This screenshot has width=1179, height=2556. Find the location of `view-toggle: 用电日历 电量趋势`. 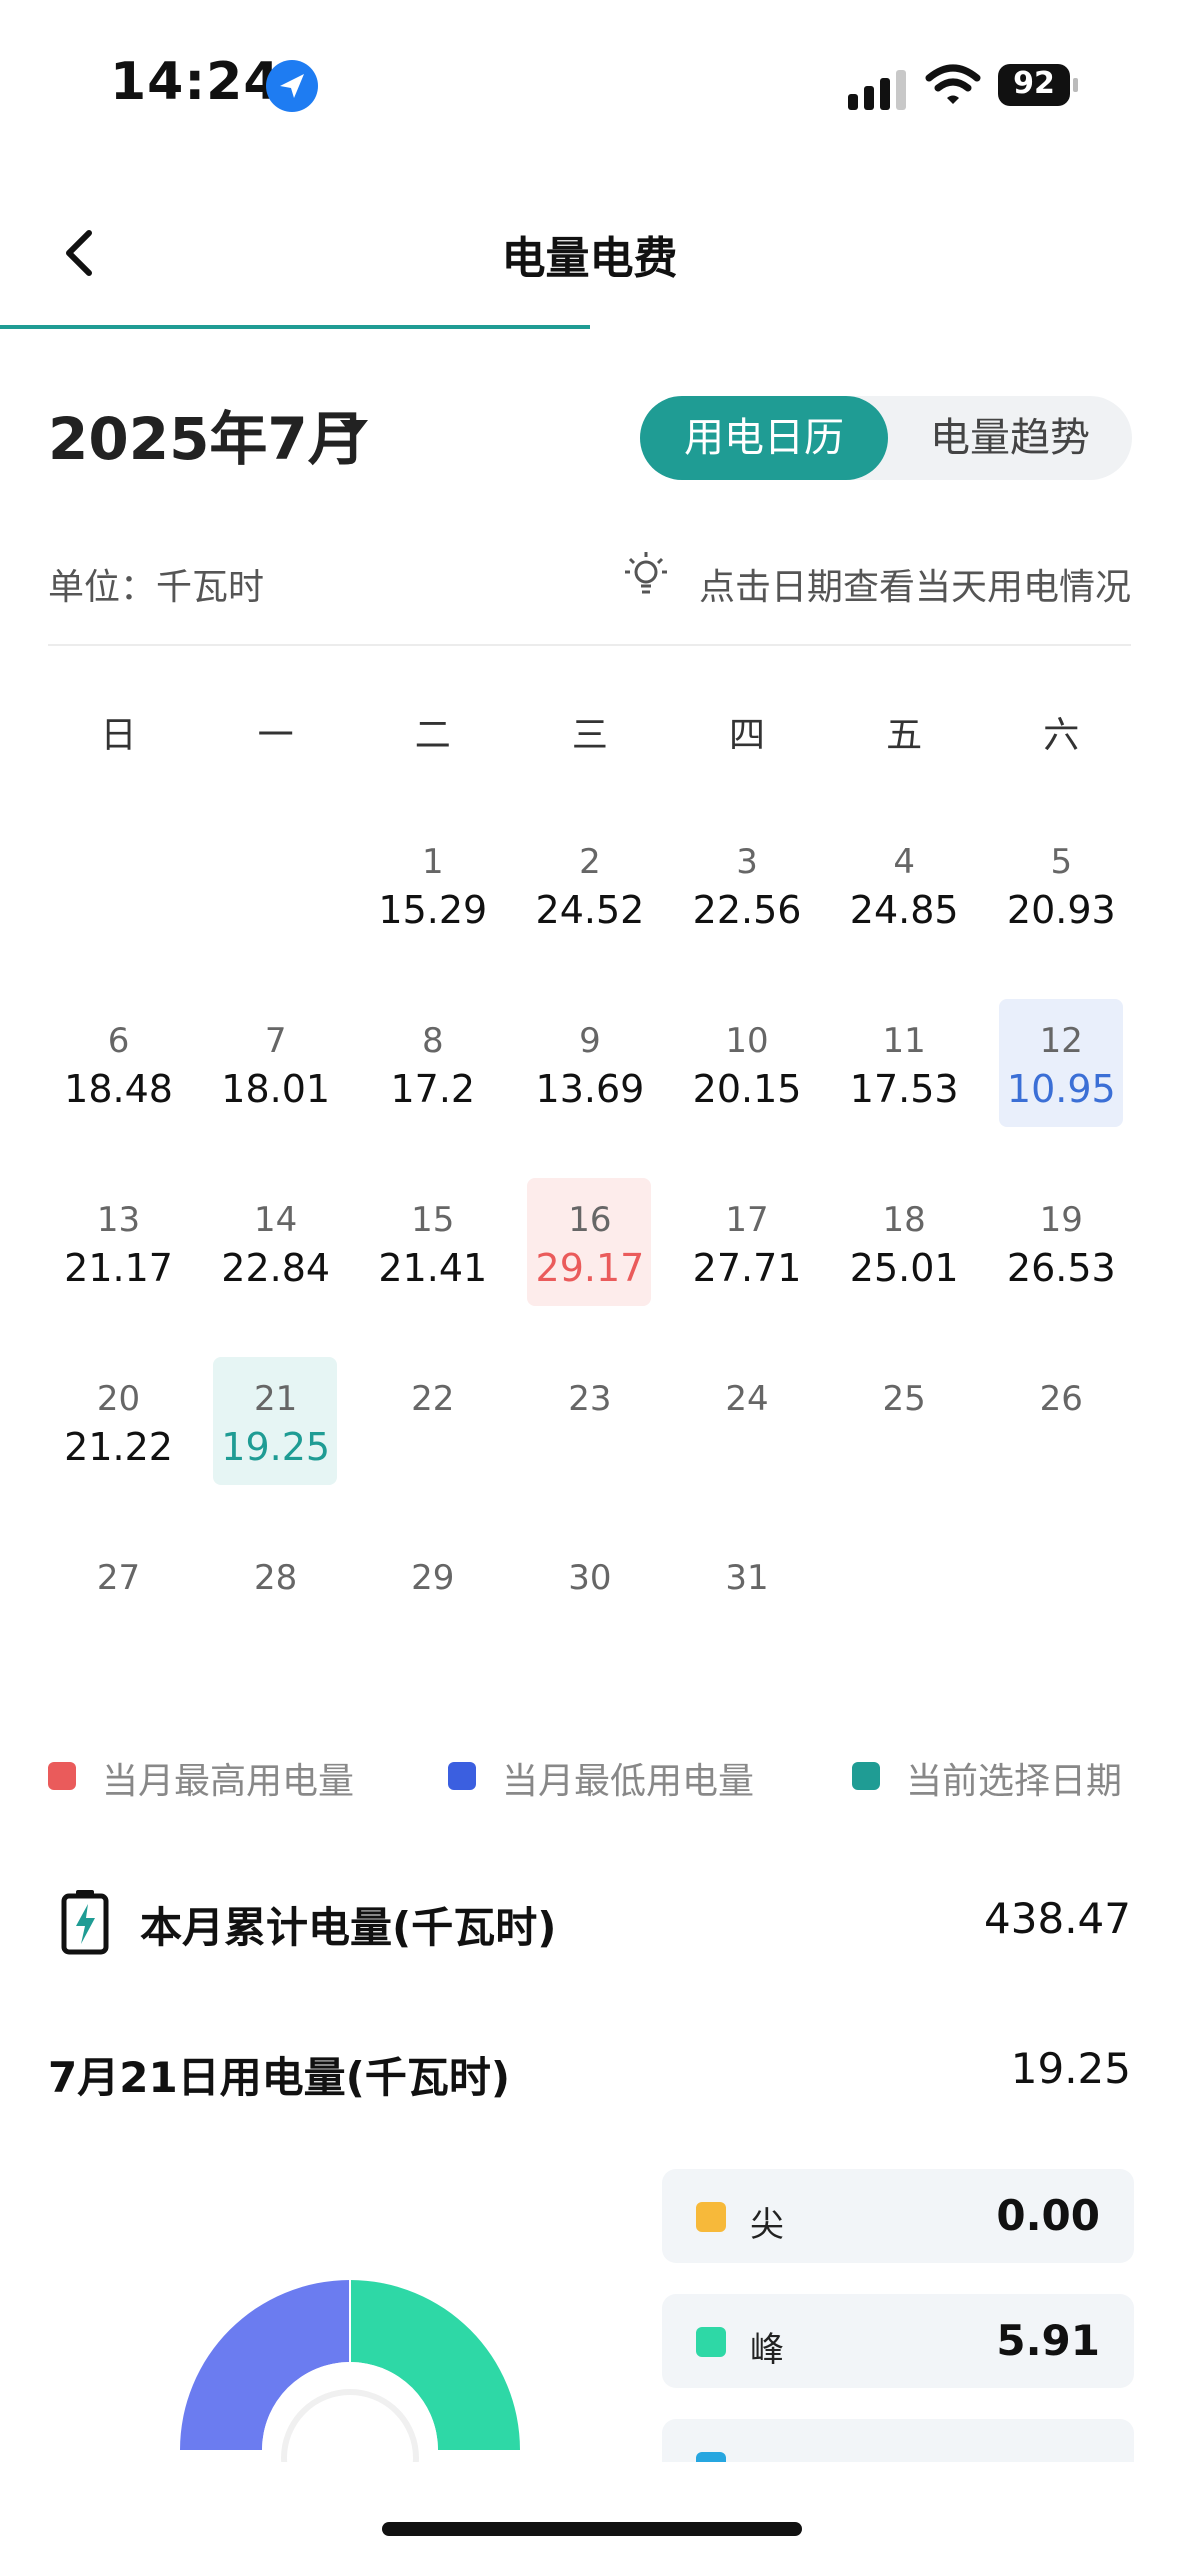

view-toggle: 用电日历 电量趋势 is located at coordinates (886, 438).